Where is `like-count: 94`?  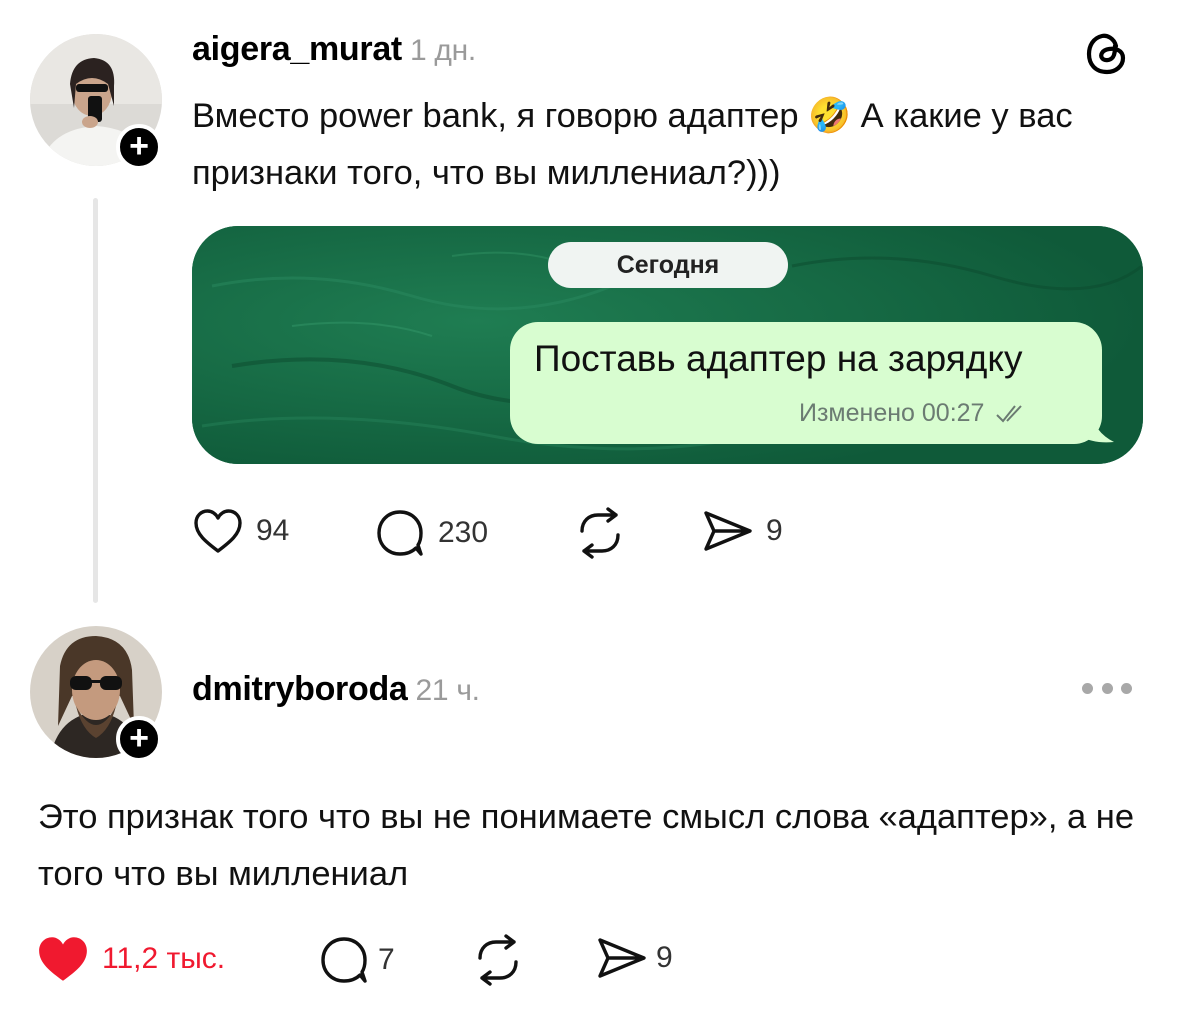
like-count: 94 is located at coordinates (273, 530).